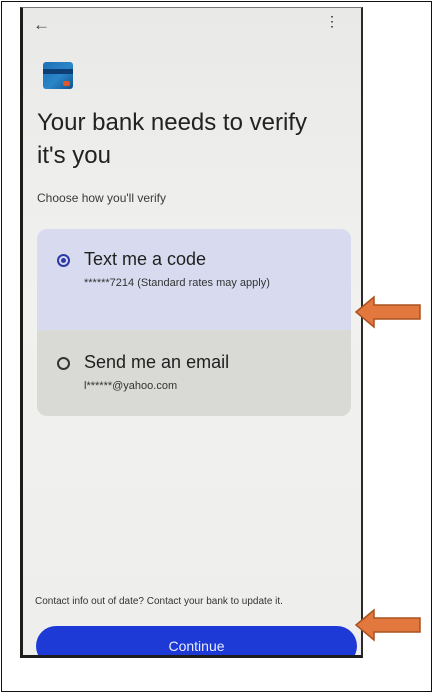 The image size is (435, 695). What do you see at coordinates (63, 363) in the screenshot?
I see `radio-unselected-icon` at bounding box center [63, 363].